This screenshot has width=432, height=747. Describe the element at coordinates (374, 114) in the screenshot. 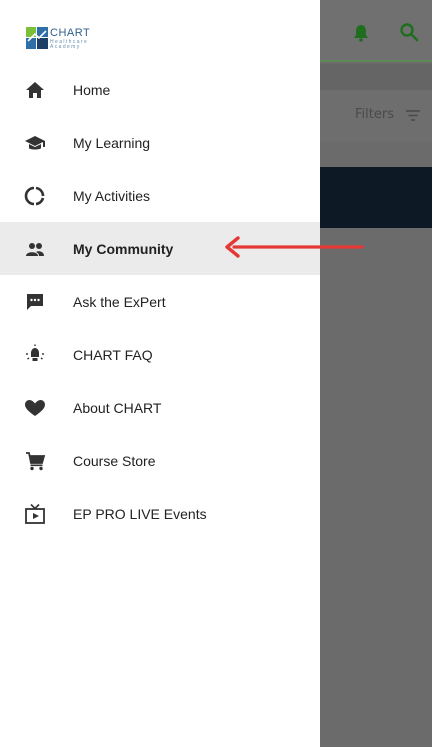

I see `filters-label: Filters` at that location.